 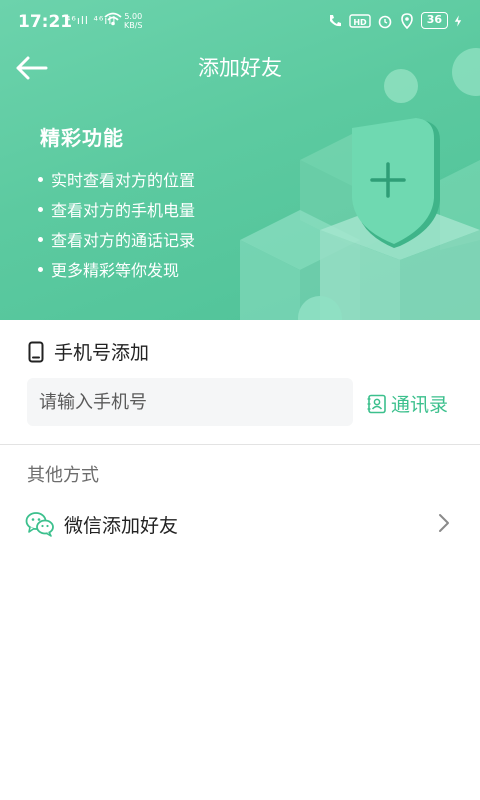 What do you see at coordinates (458, 20) in the screenshot?
I see `charging-icon` at bounding box center [458, 20].